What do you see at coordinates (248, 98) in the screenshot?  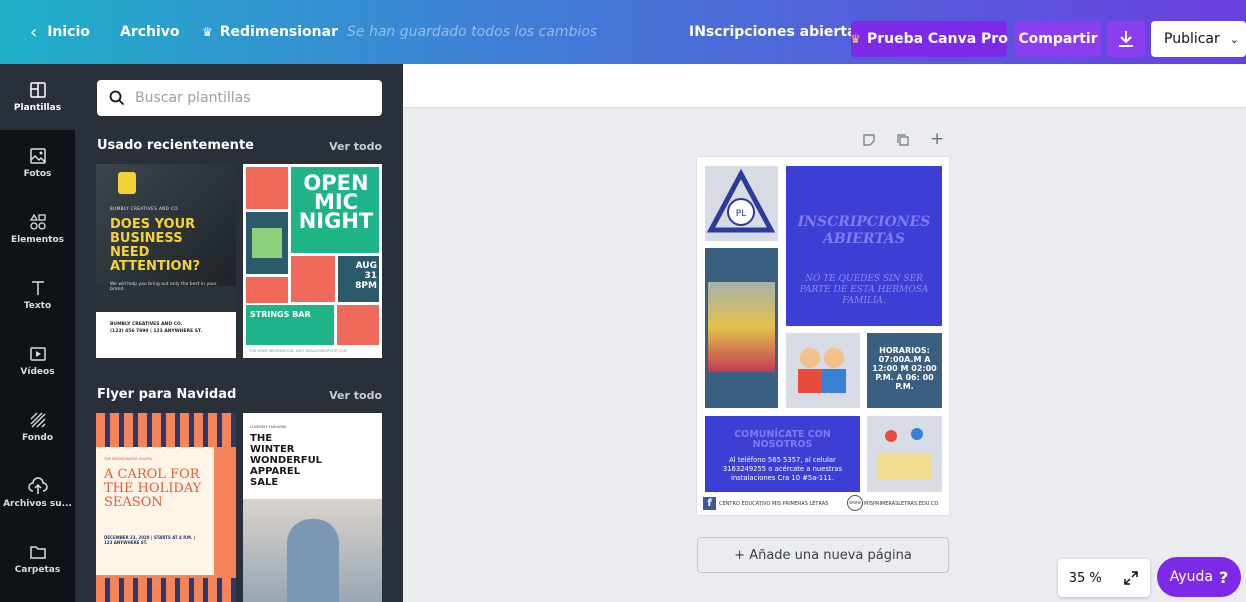 I see `search-input` at bounding box center [248, 98].